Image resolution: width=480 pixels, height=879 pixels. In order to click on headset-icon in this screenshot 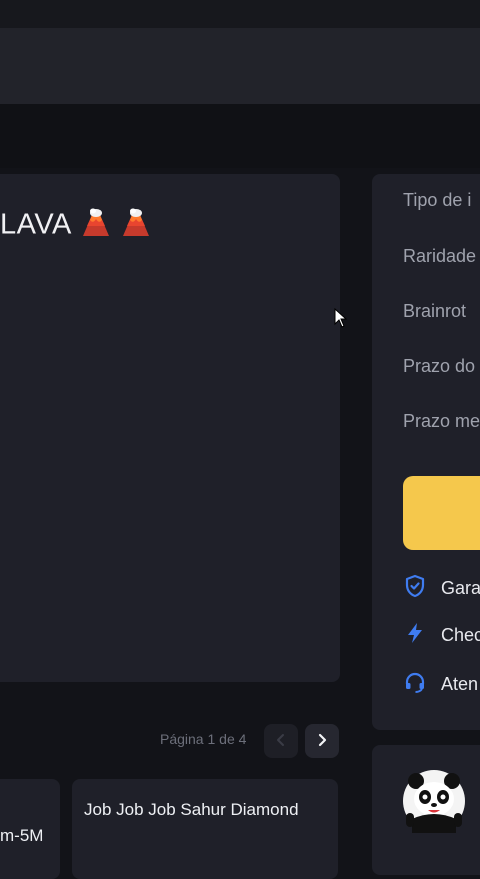, I will do `click(415, 684)`.